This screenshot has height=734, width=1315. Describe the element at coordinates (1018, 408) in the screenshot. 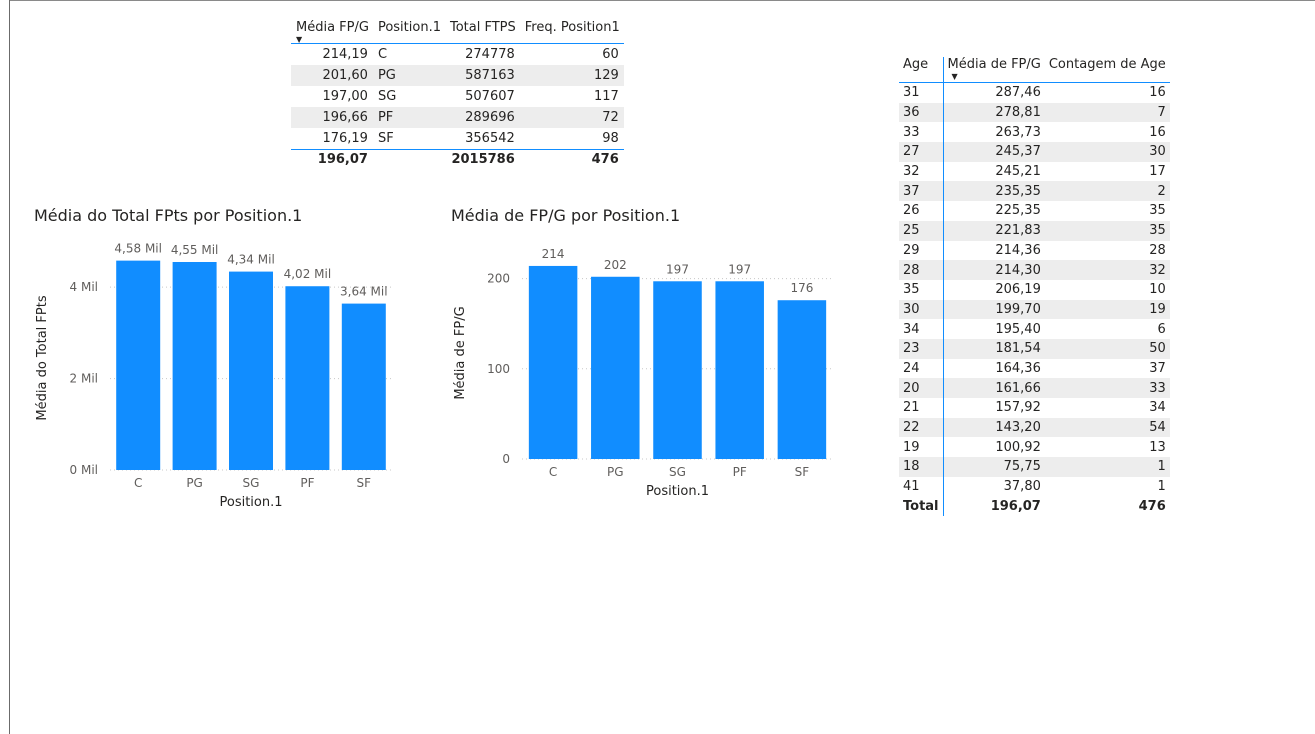

I see `cell-media-fpg: 157,92` at that location.